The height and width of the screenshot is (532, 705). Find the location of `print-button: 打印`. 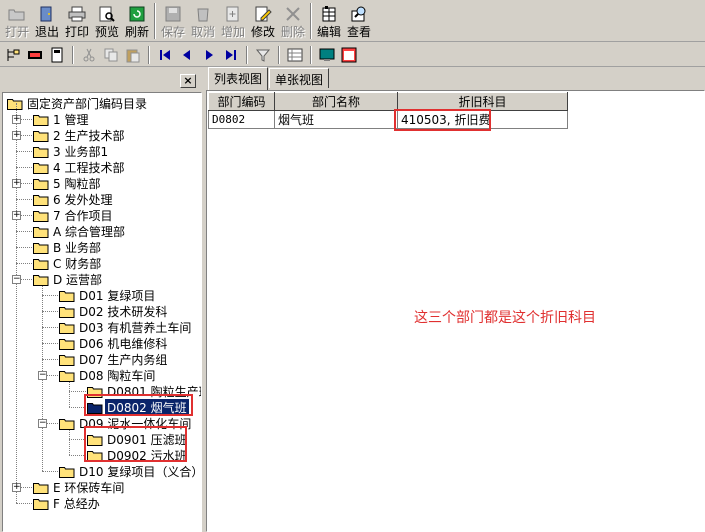

print-button: 打印 is located at coordinates (77, 21).